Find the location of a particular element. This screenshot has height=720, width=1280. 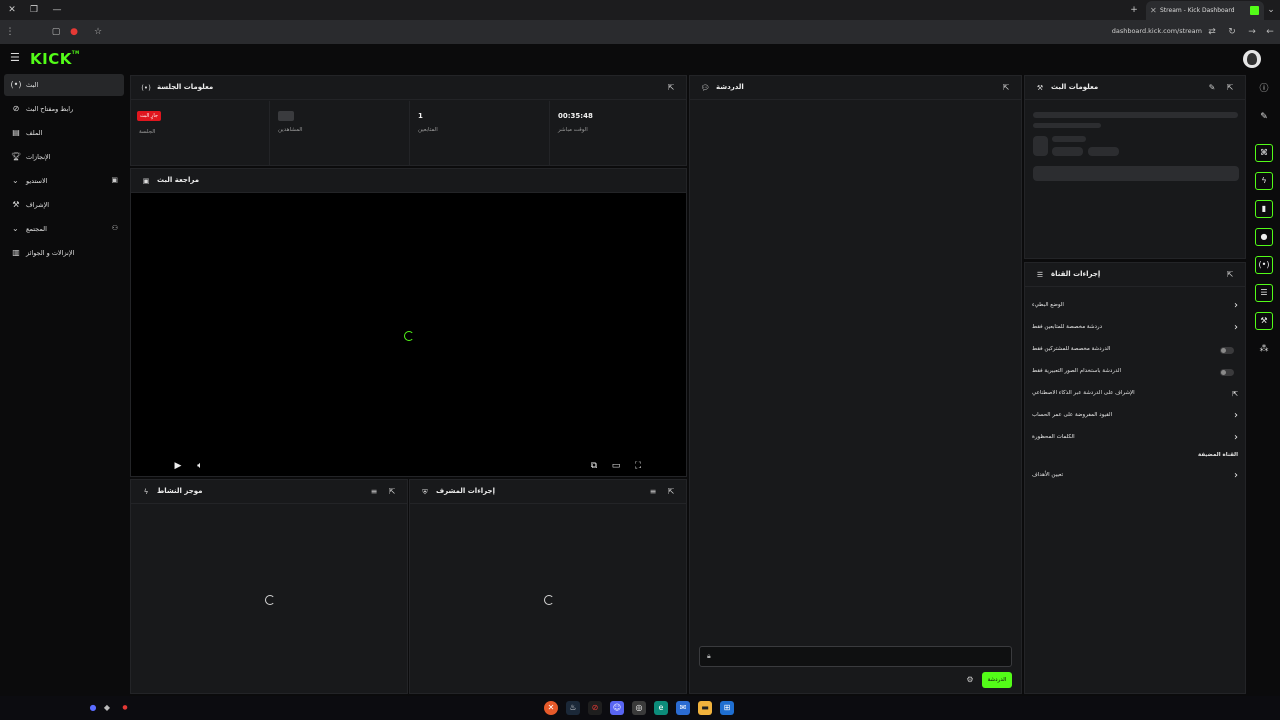

emote-only-toggle is located at coordinates (1227, 372).